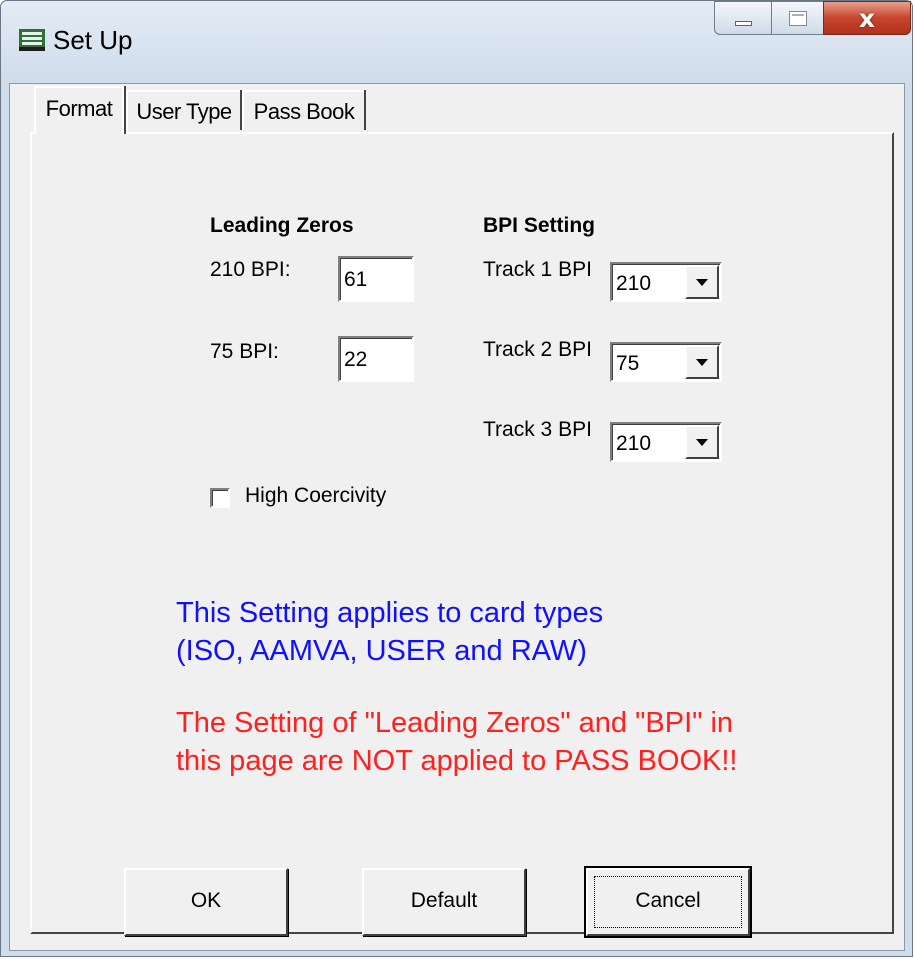 This screenshot has height=959, width=915. I want to click on default-button: Default, so click(444, 902).